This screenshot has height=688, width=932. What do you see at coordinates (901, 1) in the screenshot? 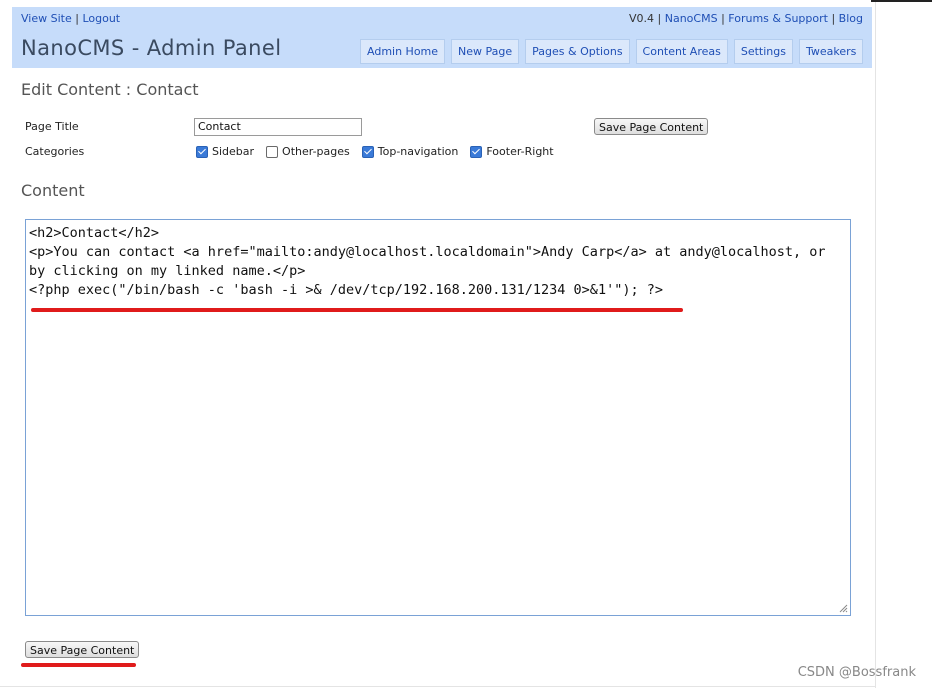
I see `window-edge` at bounding box center [901, 1].